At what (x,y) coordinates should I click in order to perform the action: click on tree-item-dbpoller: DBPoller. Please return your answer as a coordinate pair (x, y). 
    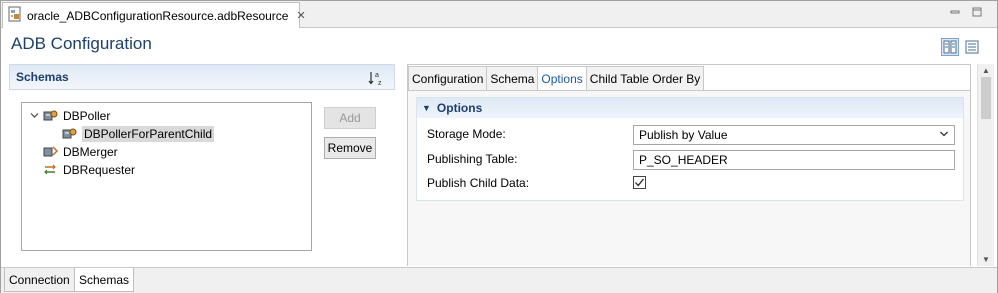
    Looking at the image, I should click on (70, 116).